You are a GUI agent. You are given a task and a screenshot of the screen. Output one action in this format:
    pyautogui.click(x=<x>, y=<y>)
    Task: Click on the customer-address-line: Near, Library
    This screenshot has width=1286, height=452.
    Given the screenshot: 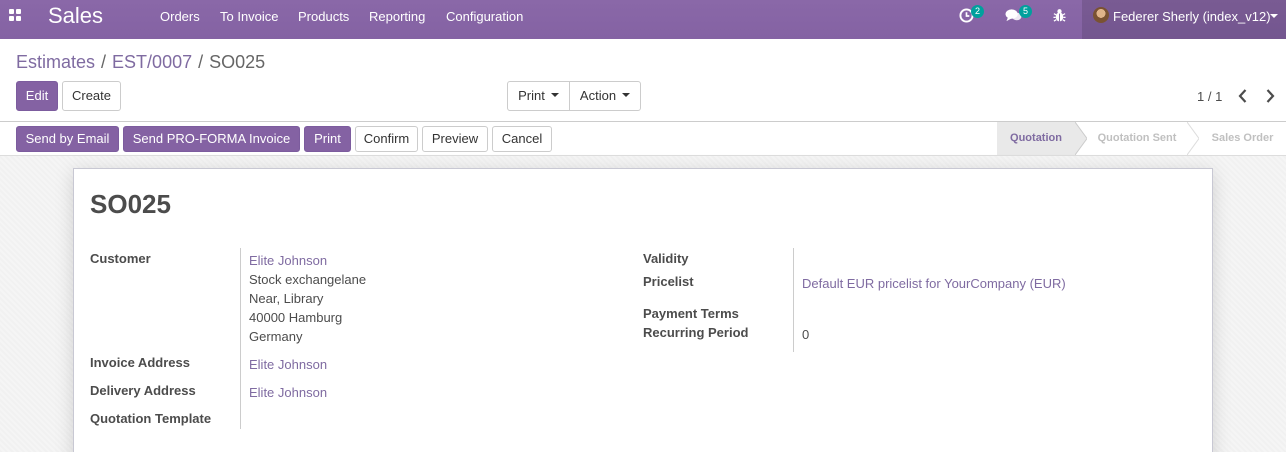 What is the action you would take?
    pyautogui.click(x=286, y=298)
    